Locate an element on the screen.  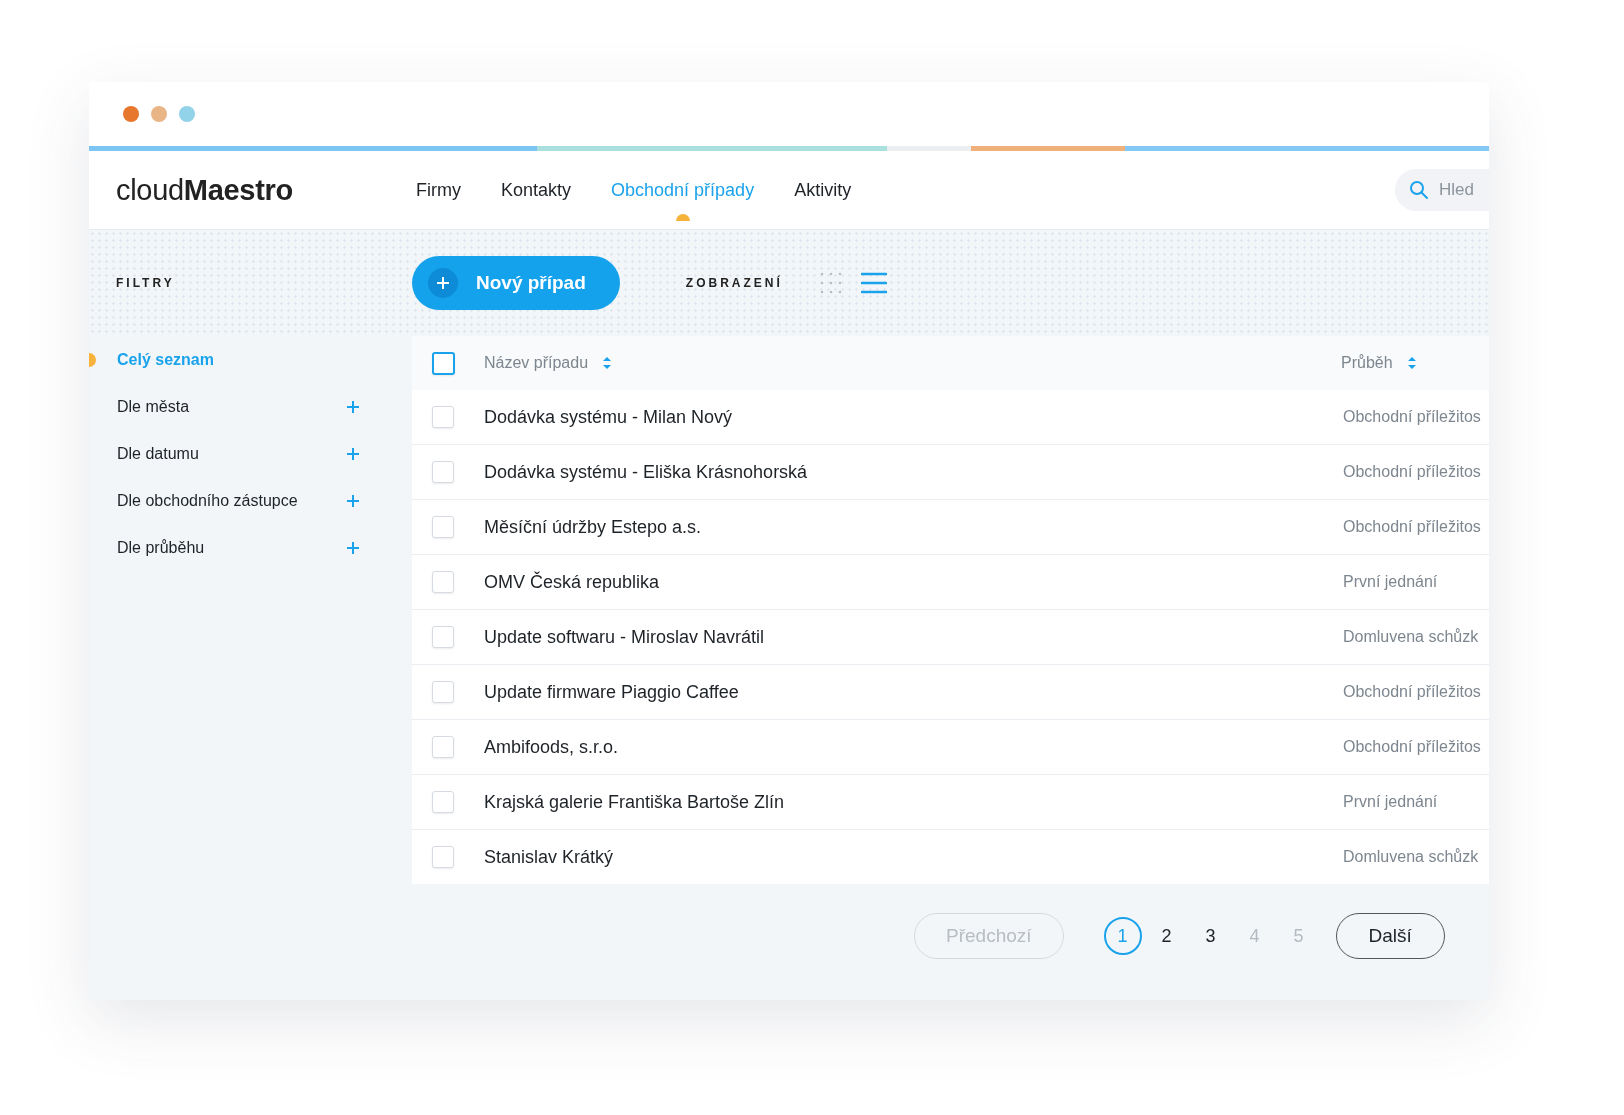
case-name: Update softwaru - Miroslav Navrátil is located at coordinates (897, 637).